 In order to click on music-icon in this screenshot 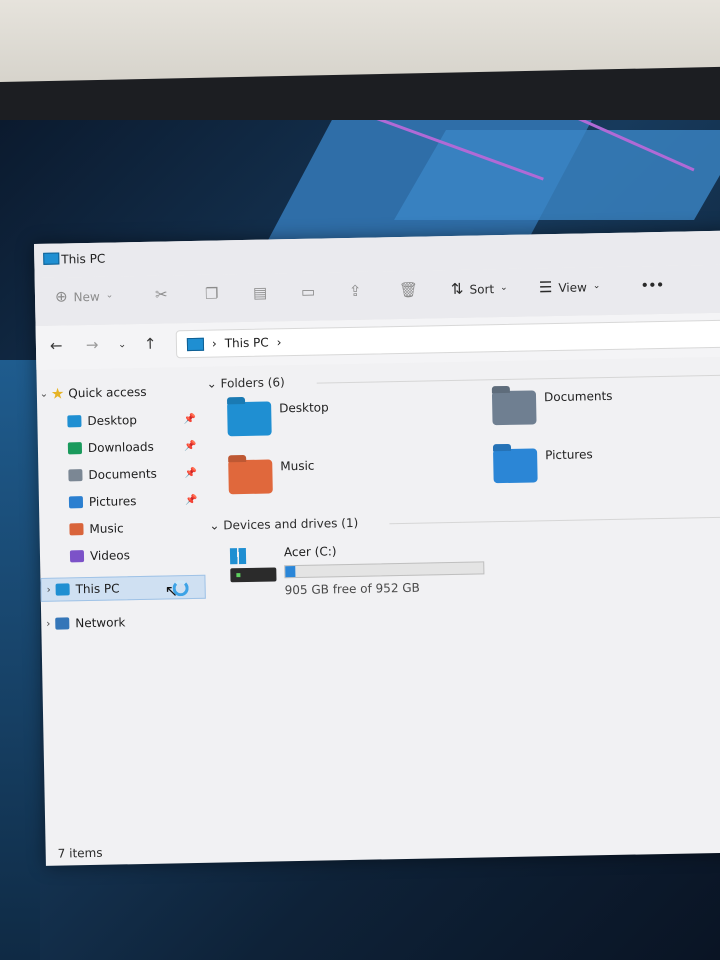, I will do `click(76, 529)`.